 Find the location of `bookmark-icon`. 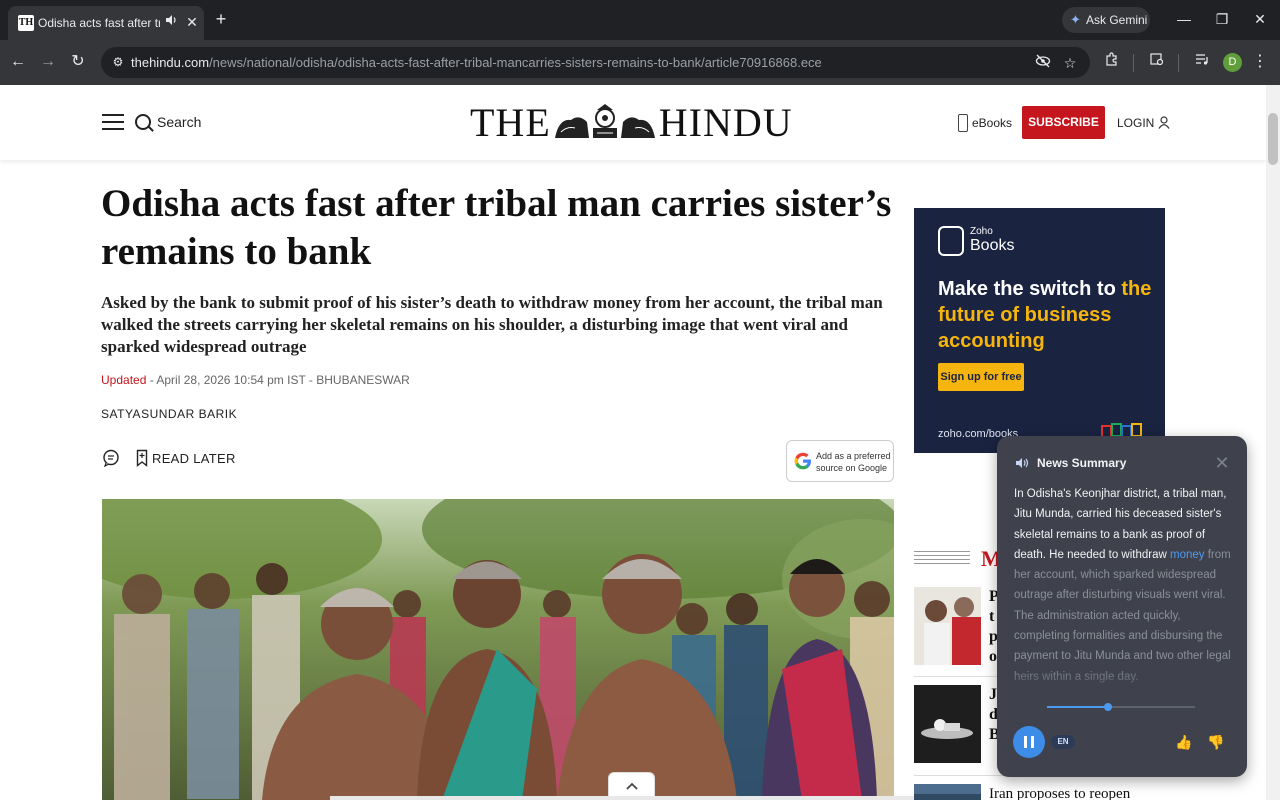

bookmark-icon is located at coordinates (142, 458).